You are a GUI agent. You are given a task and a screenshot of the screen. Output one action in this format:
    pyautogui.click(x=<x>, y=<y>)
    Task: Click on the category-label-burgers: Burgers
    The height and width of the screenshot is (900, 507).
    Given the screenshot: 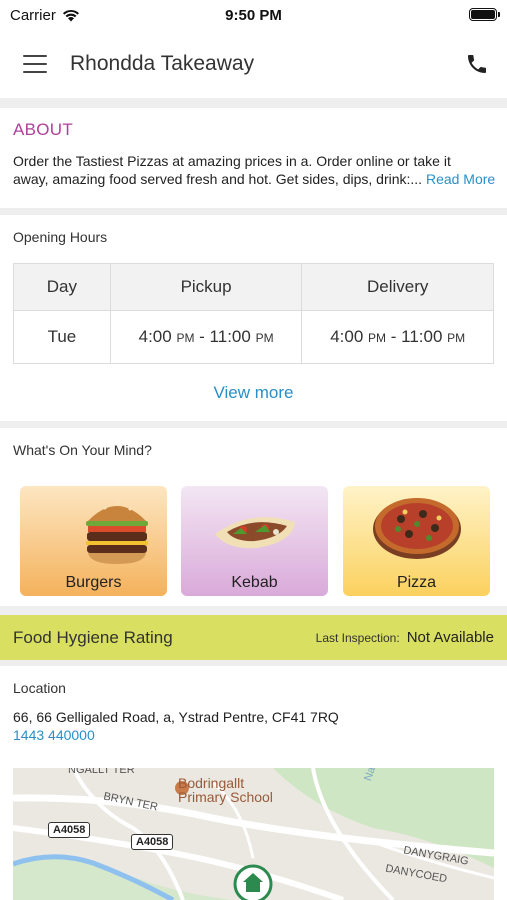 What is the action you would take?
    pyautogui.click(x=93, y=582)
    